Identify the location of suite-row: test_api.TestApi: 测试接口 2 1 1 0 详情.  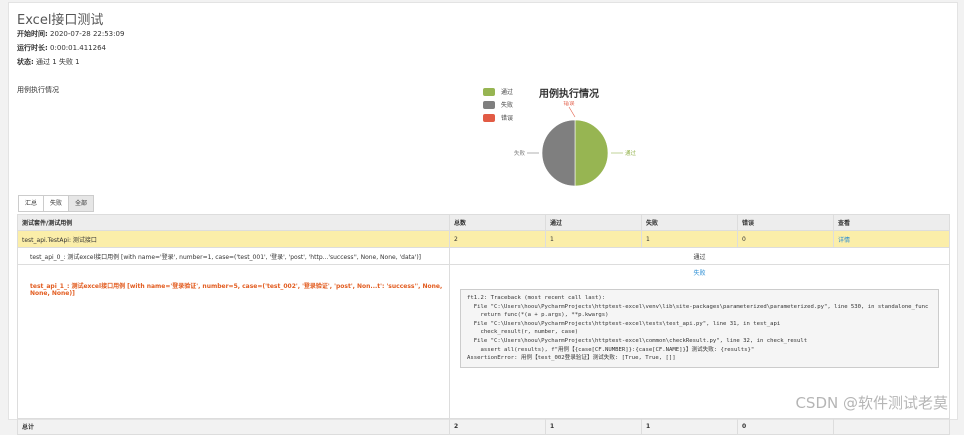
(483, 239).